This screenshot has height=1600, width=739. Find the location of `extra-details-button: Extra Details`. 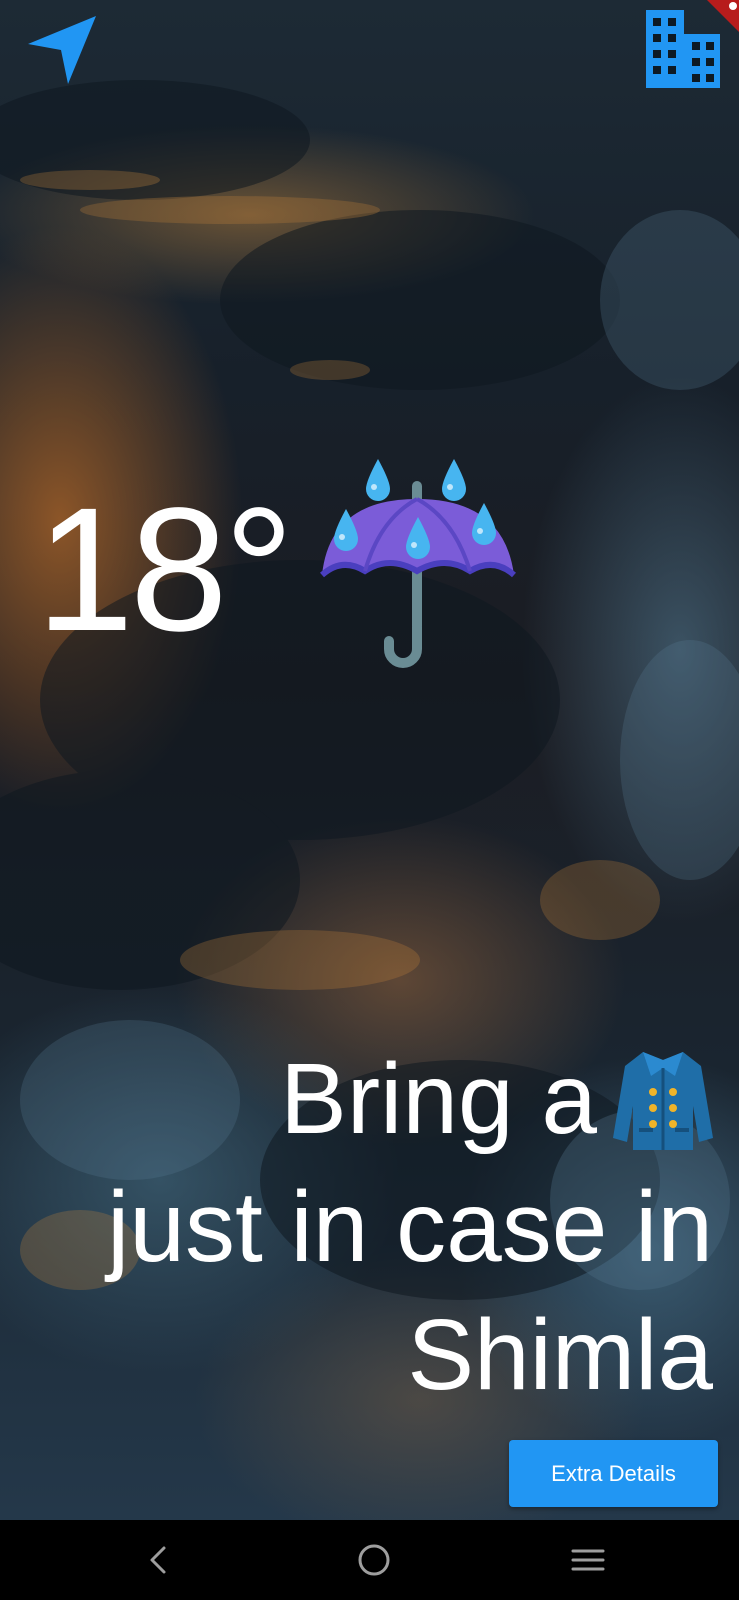

extra-details-button: Extra Details is located at coordinates (613, 1473).